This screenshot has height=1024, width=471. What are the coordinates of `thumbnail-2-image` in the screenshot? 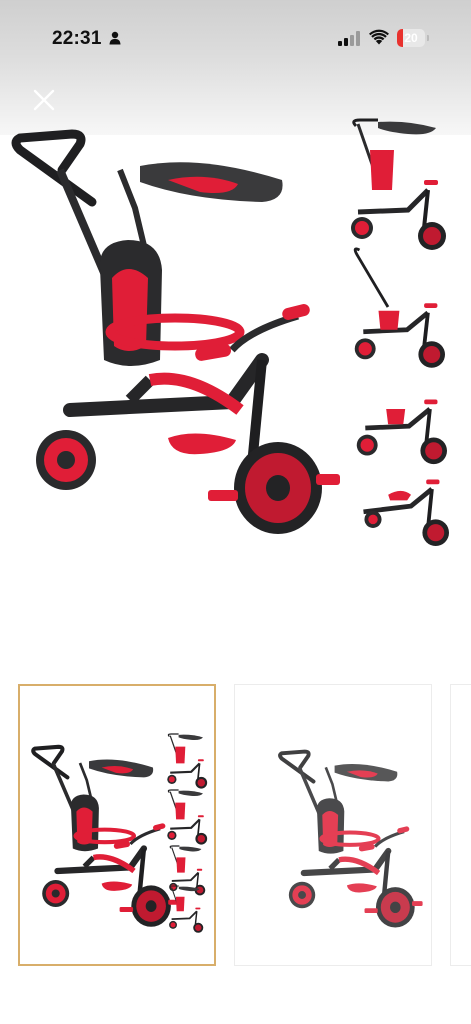 It's located at (333, 825).